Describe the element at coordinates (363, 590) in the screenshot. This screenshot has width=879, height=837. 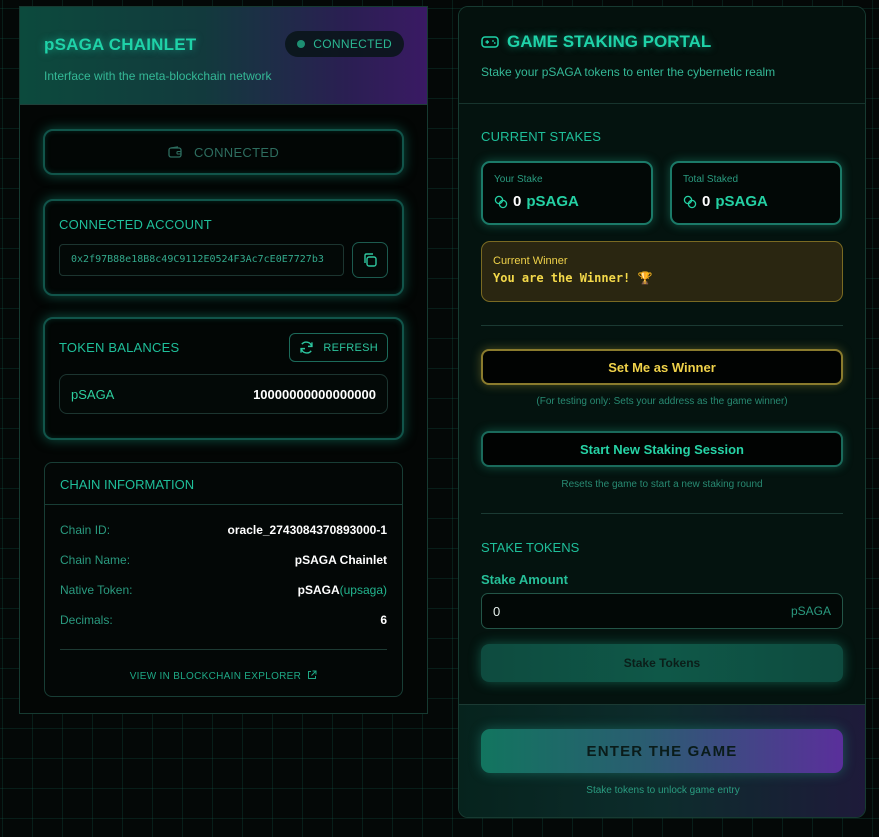
I see `native-token-denom: (upsaga)` at that location.